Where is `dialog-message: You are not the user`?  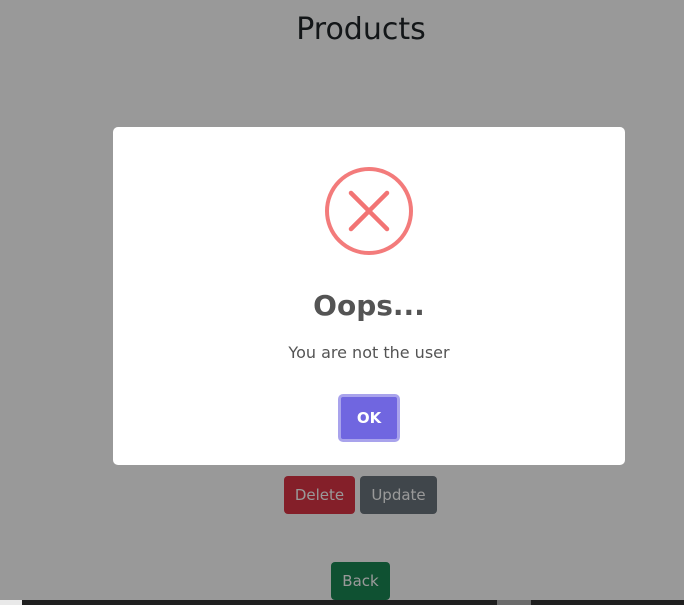
dialog-message: You are not the user is located at coordinates (369, 352).